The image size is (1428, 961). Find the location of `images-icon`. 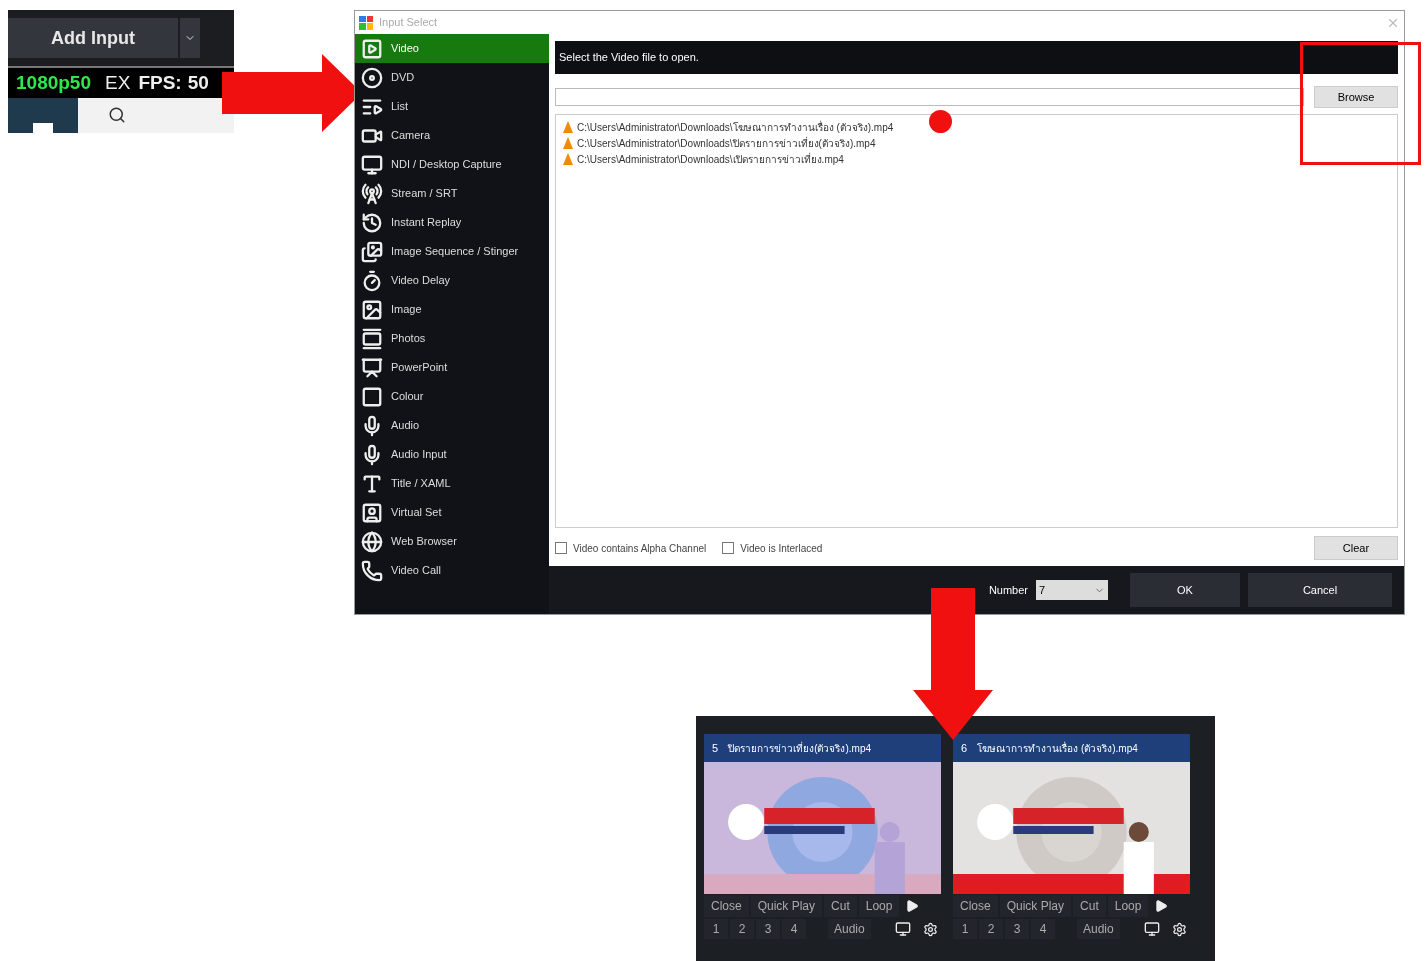

images-icon is located at coordinates (372, 251).